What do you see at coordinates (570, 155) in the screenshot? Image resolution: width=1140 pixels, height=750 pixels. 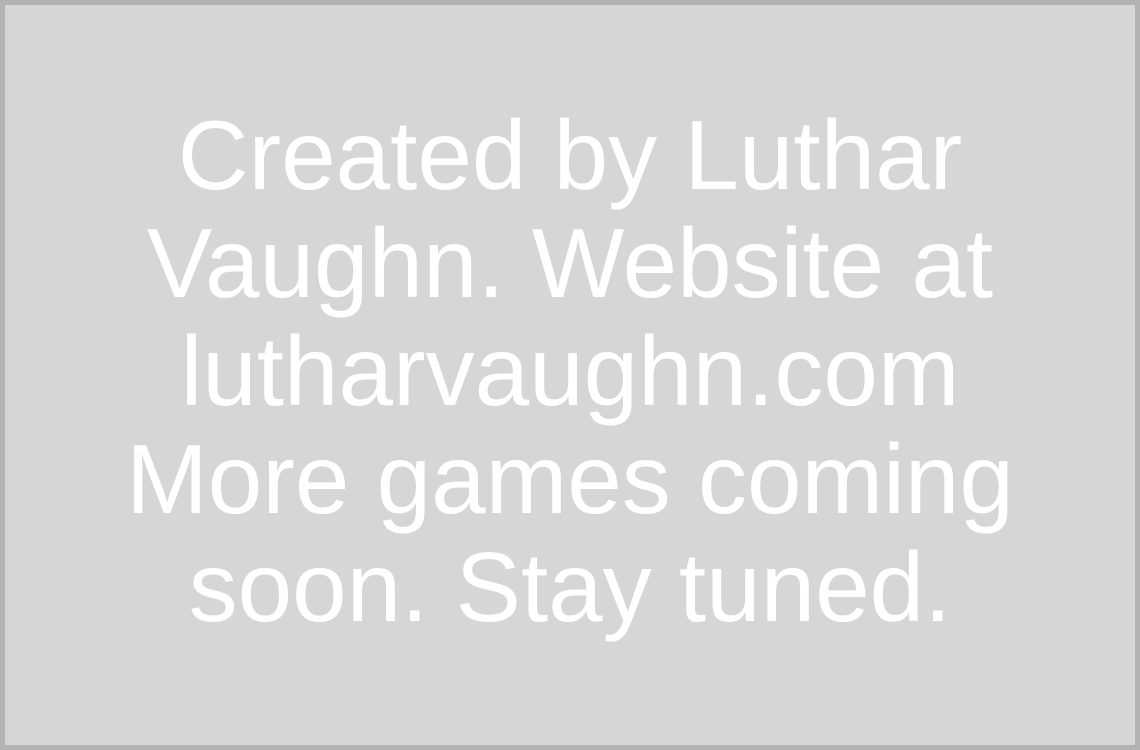 I see `credits-line: Created by Luthar` at bounding box center [570, 155].